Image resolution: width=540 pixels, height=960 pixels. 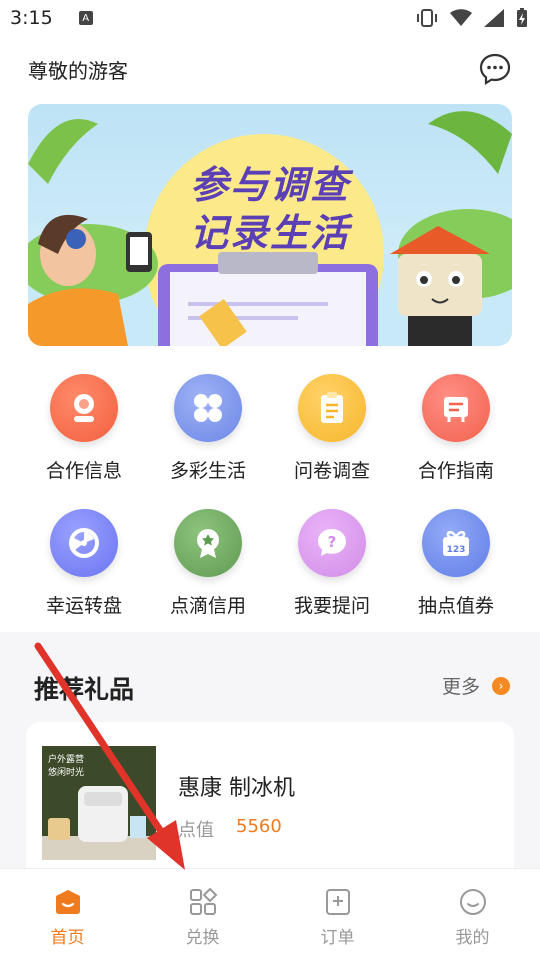 I want to click on product-name: 惠康 制冰机, so click(x=236, y=788).